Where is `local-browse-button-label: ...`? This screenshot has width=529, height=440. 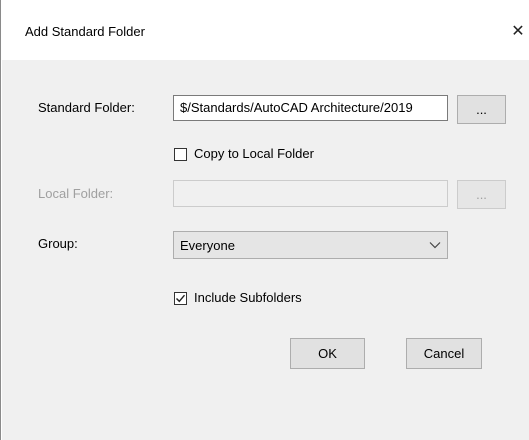 local-browse-button-label: ... is located at coordinates (481, 194).